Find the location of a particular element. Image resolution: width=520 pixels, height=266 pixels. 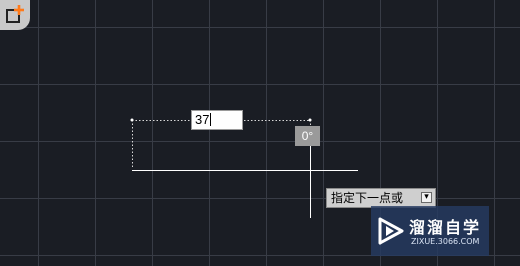

angle-readout: 0° is located at coordinates (307, 136).